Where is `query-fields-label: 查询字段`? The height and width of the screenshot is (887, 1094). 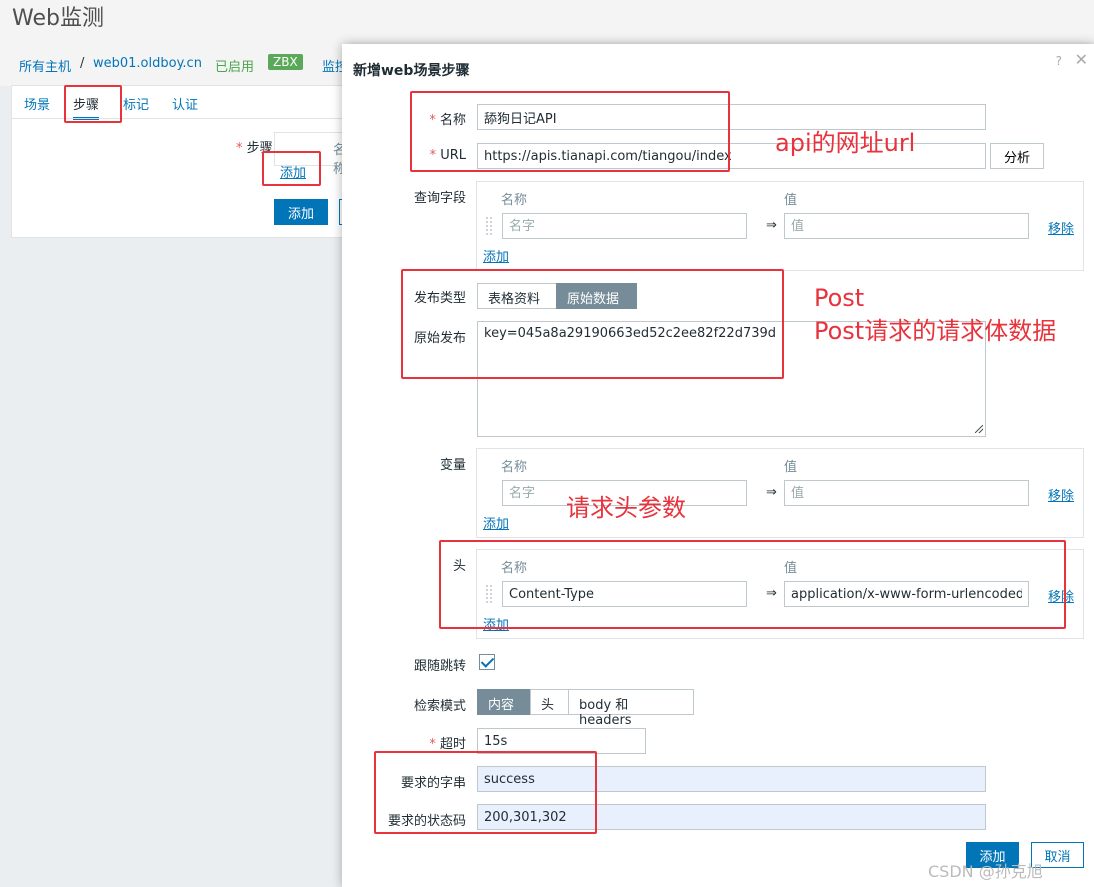 query-fields-label: 查询字段 is located at coordinates (439, 198).